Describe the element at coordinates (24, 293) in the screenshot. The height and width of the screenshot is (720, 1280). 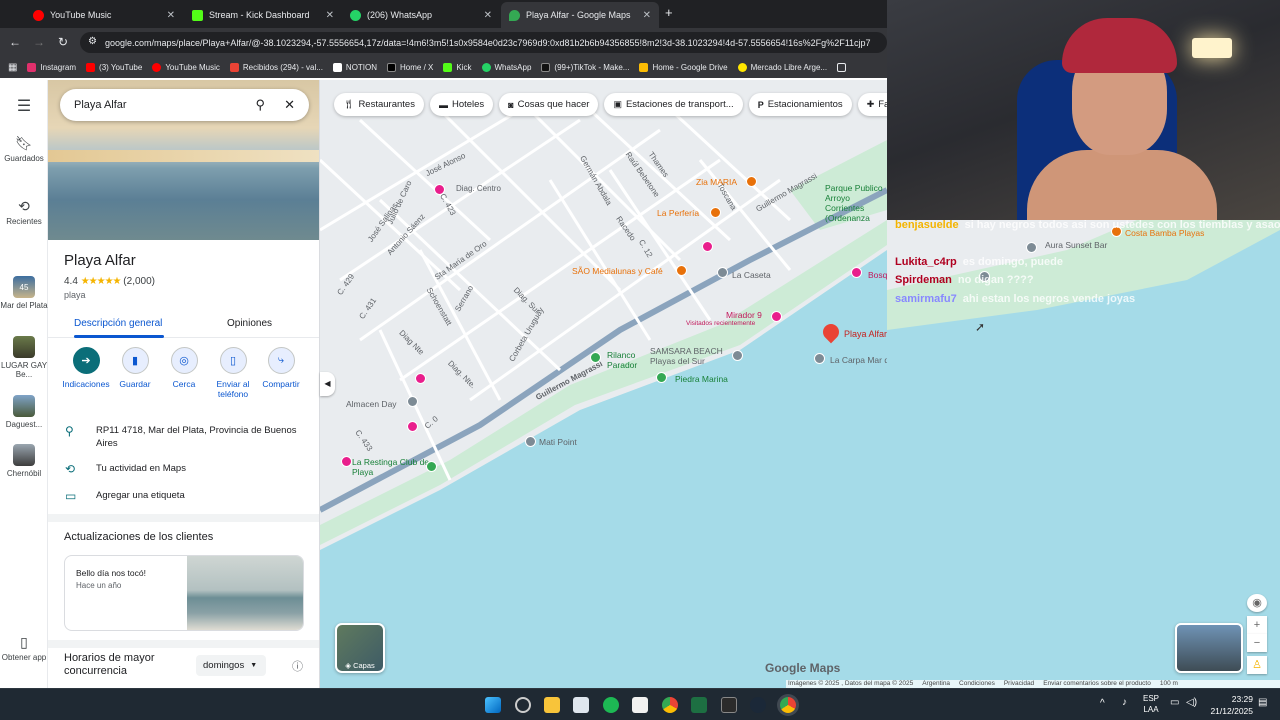
I see `rail-recent-mar-del-plata: 45 Mar del Plata` at that location.